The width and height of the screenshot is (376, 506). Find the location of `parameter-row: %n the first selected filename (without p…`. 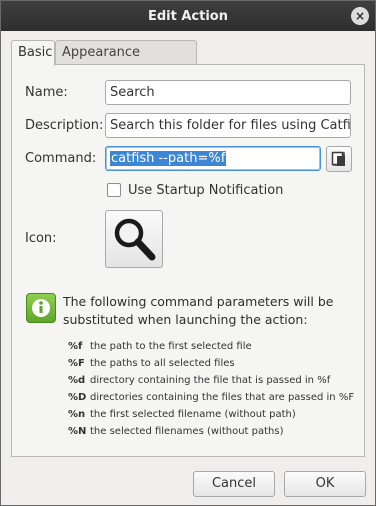

parameter-row: %n the first selected filename (without p… is located at coordinates (211, 414).